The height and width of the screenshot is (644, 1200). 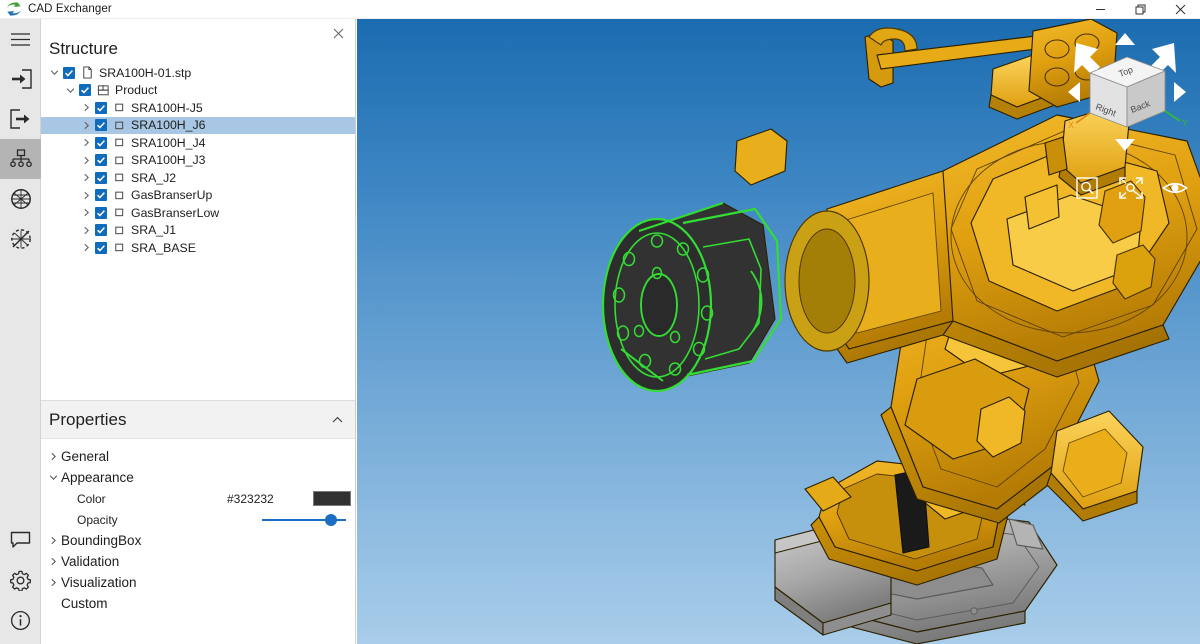 I want to click on fit-all-button, so click(x=1131, y=188).